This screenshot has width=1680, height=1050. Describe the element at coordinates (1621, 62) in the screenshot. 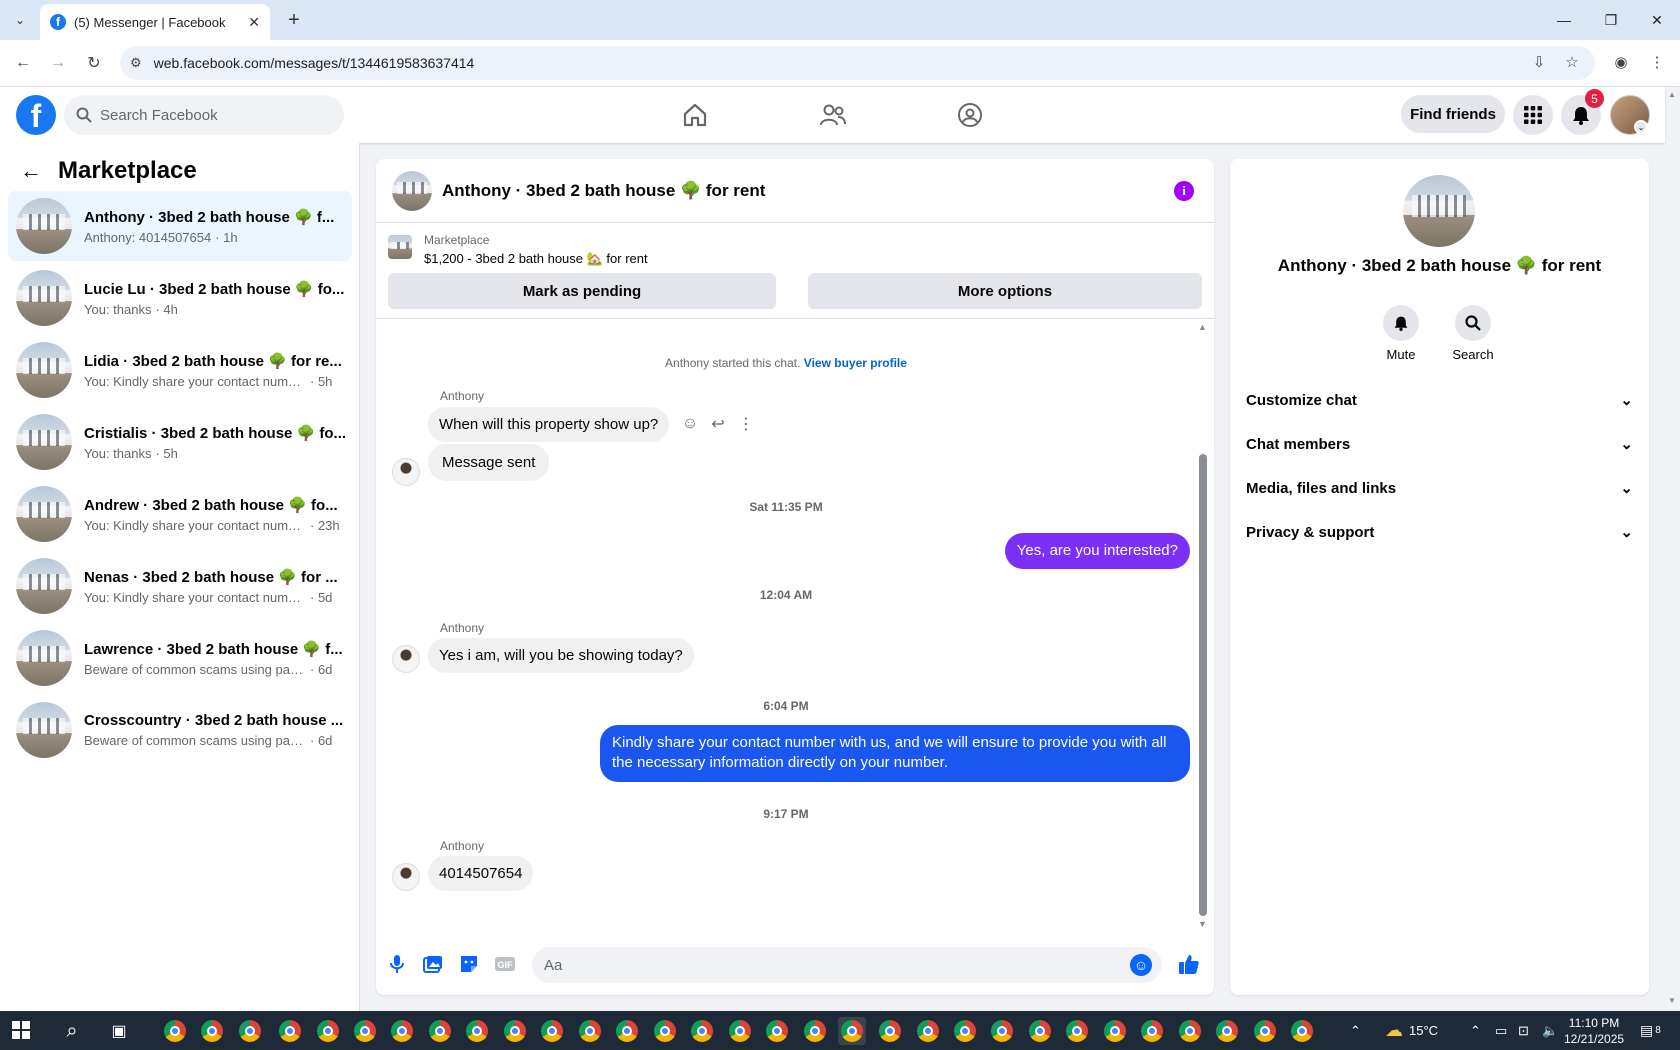

I see `profile-icon: ◉` at that location.